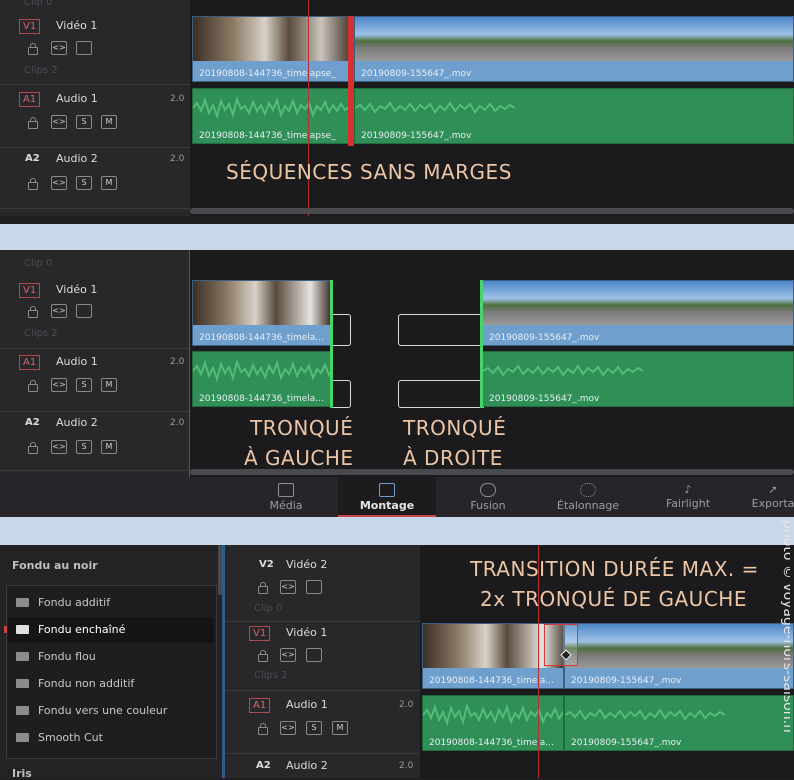  Describe the element at coordinates (331, 344) in the screenshot. I see `trim-handle-left` at that location.